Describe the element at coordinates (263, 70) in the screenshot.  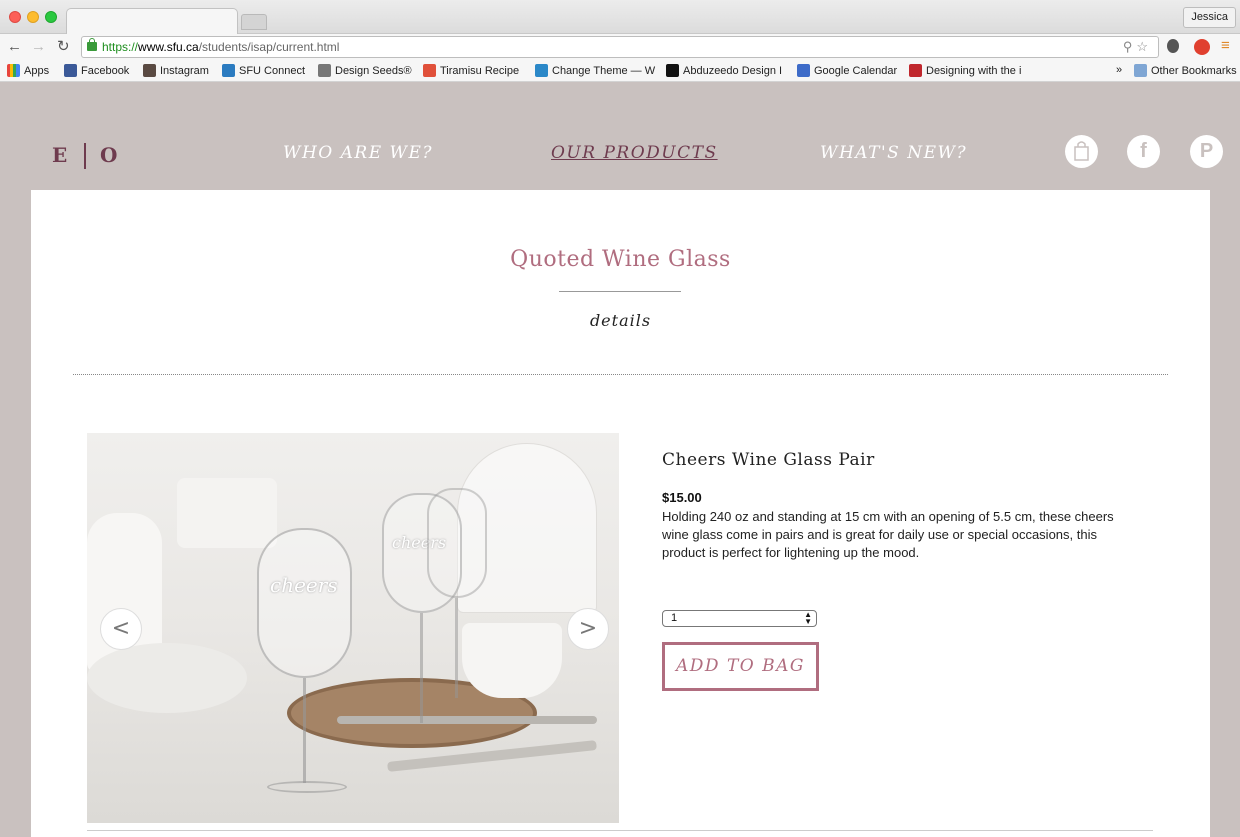
I see `bookmark-sfu-connect: SFU Connect` at that location.